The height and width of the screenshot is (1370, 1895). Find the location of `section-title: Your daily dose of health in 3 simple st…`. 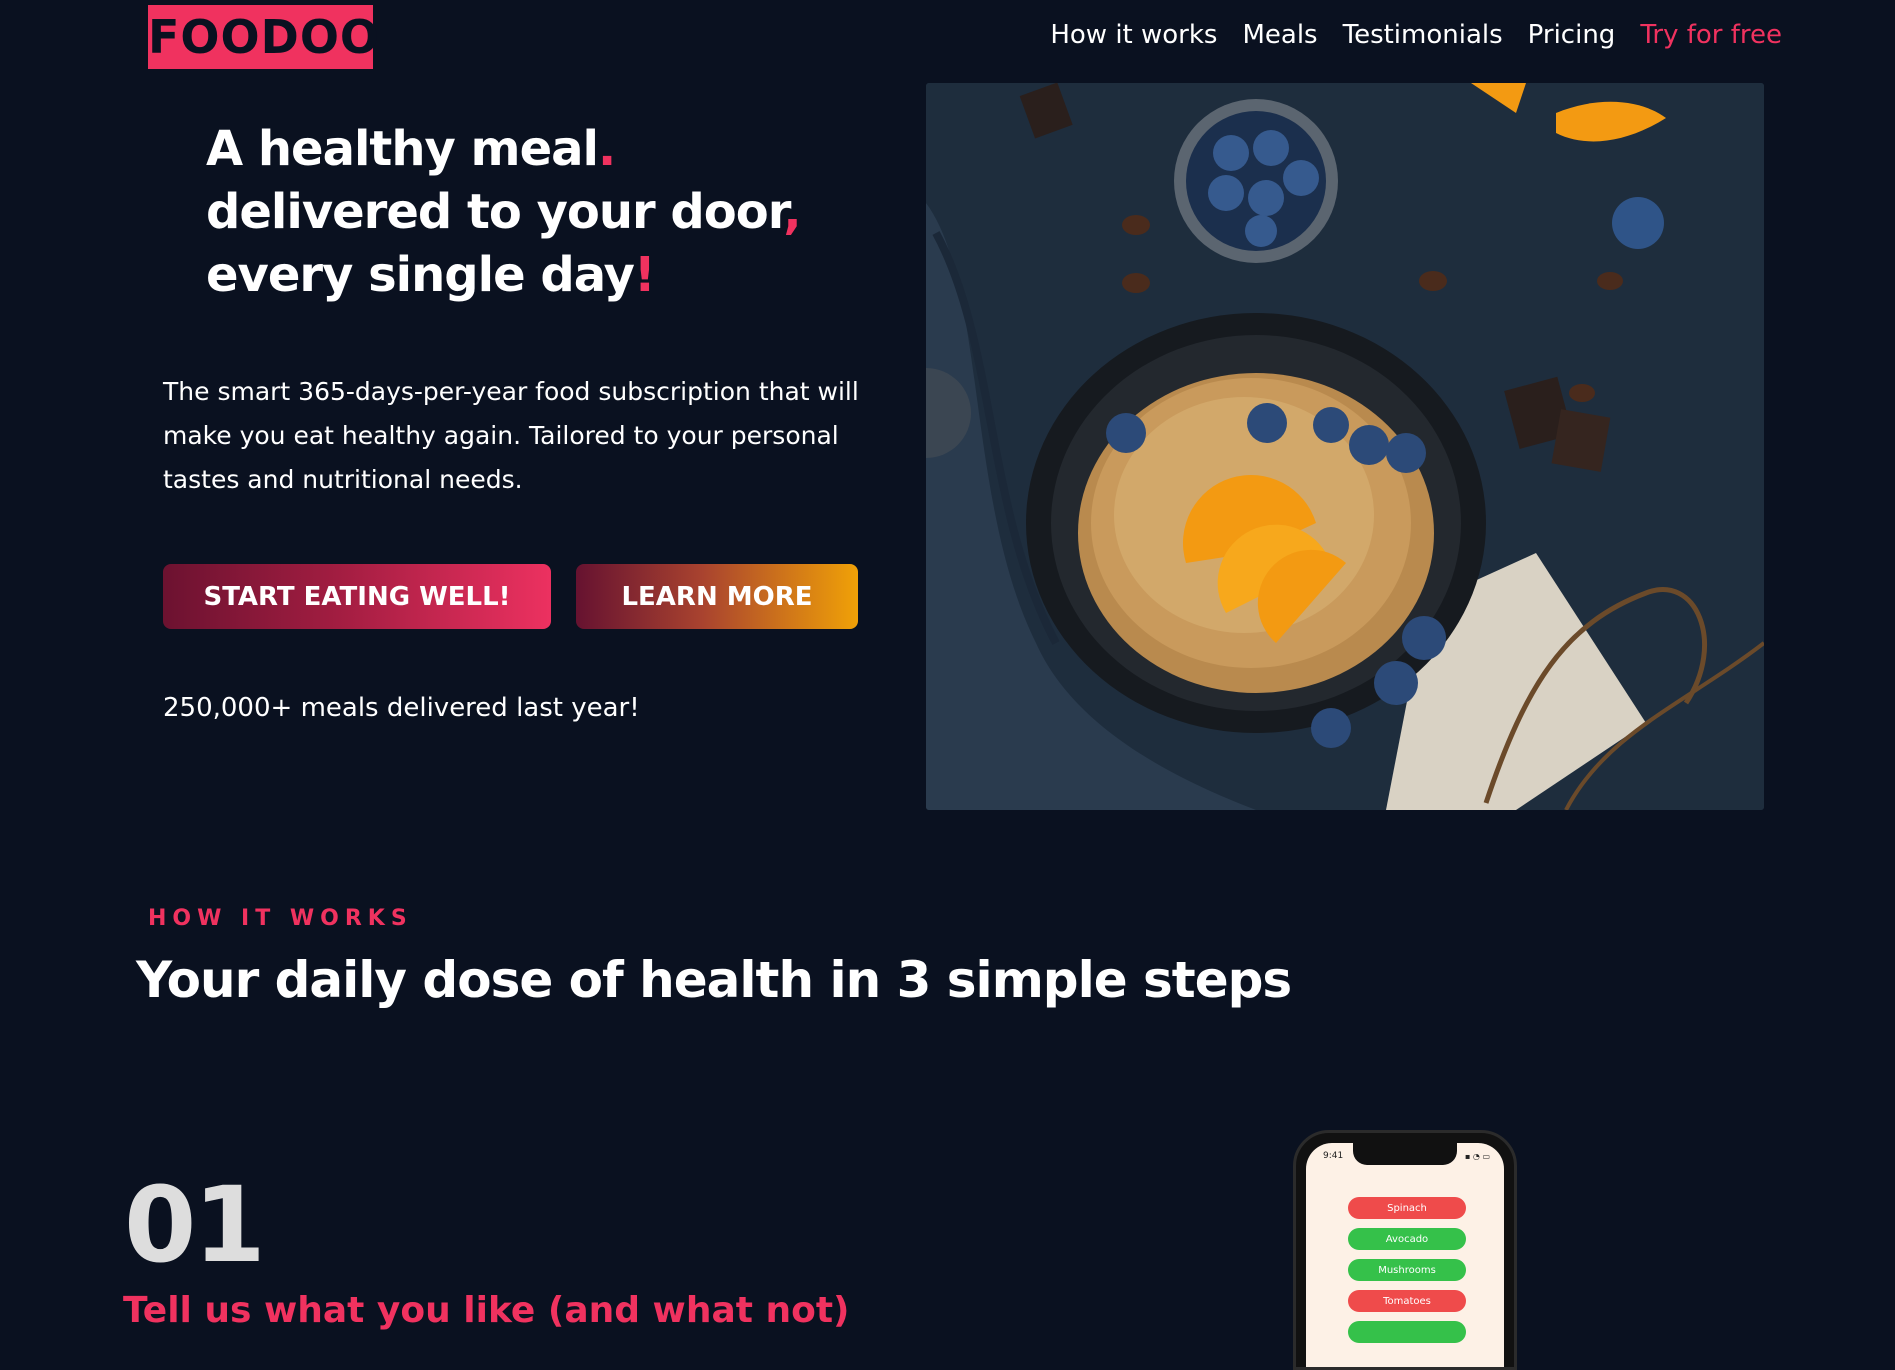

section-title: Your daily dose of health in 3 simple st… is located at coordinates (714, 980).